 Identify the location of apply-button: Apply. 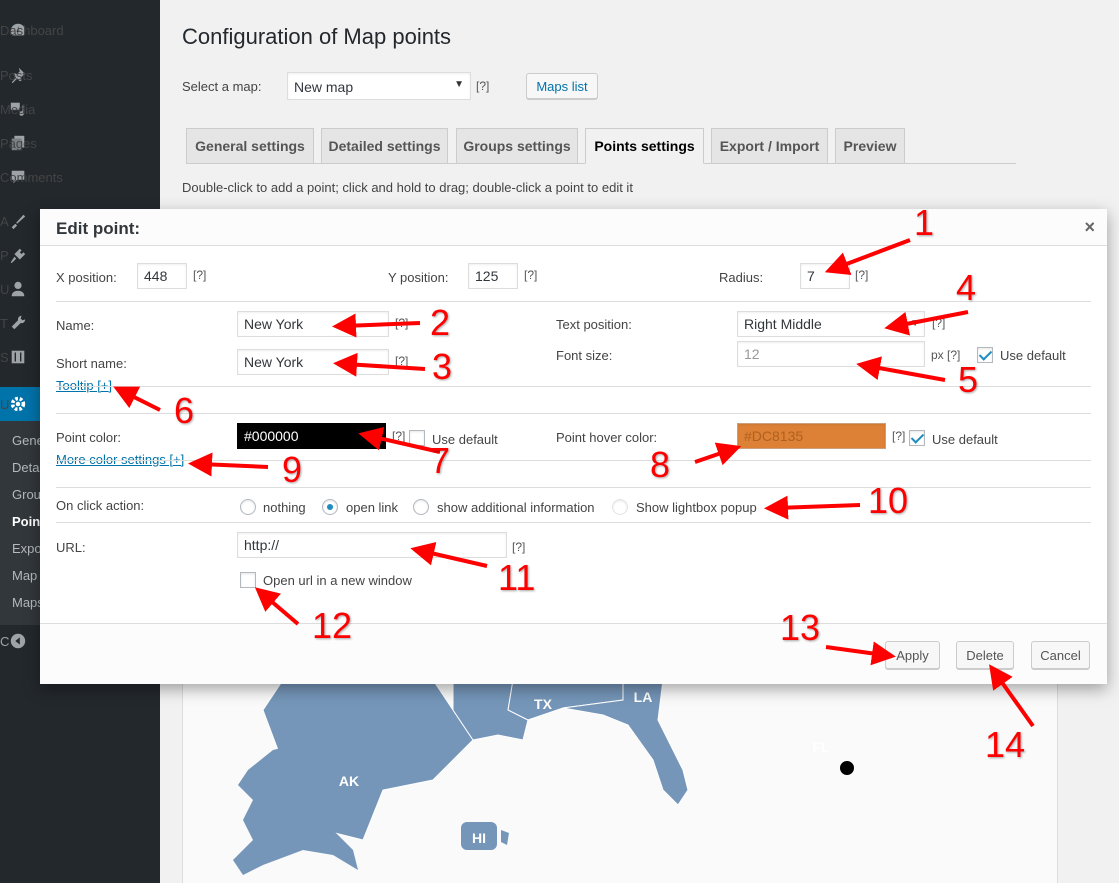
(912, 655).